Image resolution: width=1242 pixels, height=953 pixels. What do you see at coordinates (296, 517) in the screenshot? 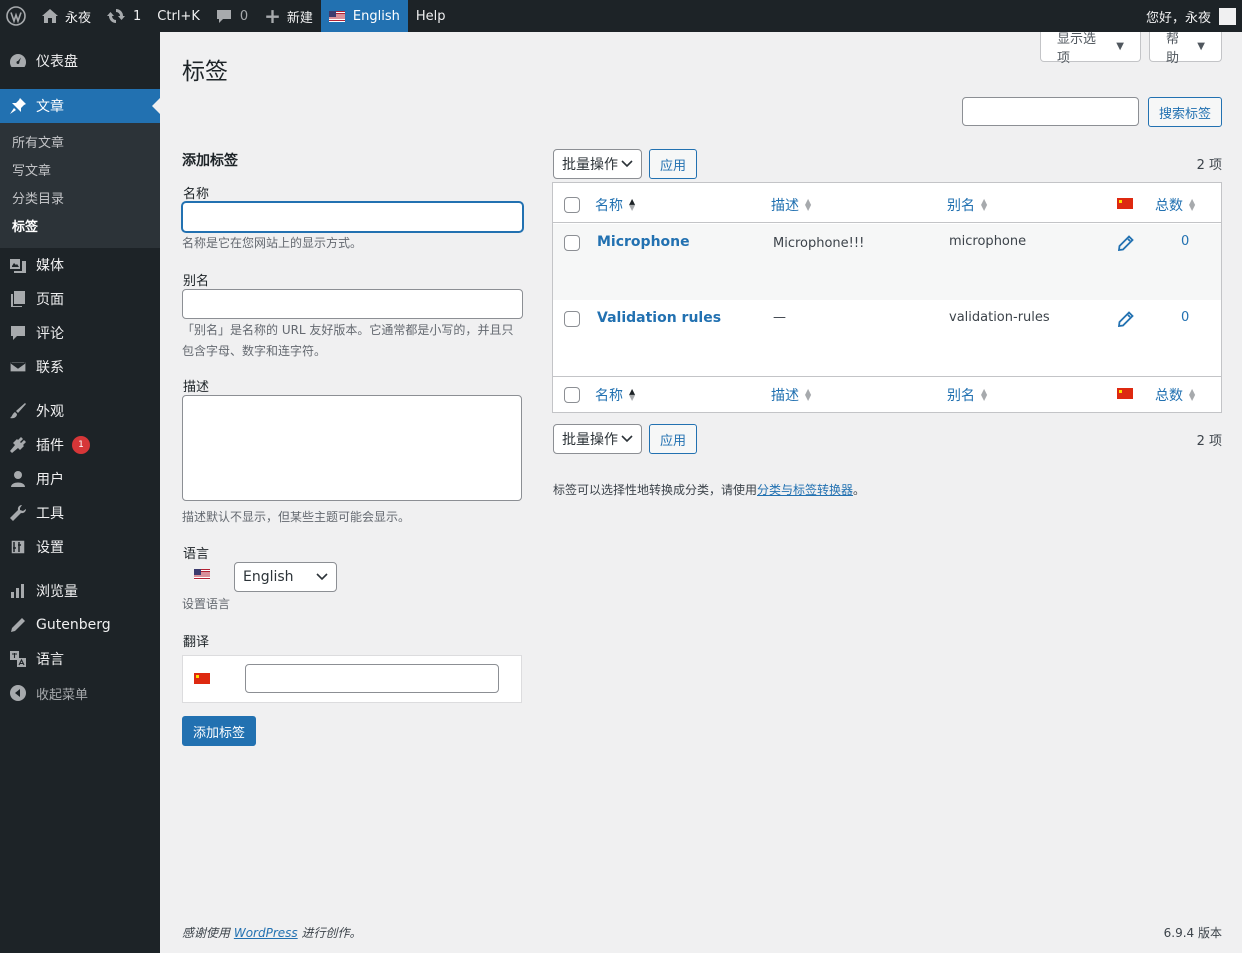
I see `description-help: 描述默认不显示，但某些主题可能会显示。` at bounding box center [296, 517].